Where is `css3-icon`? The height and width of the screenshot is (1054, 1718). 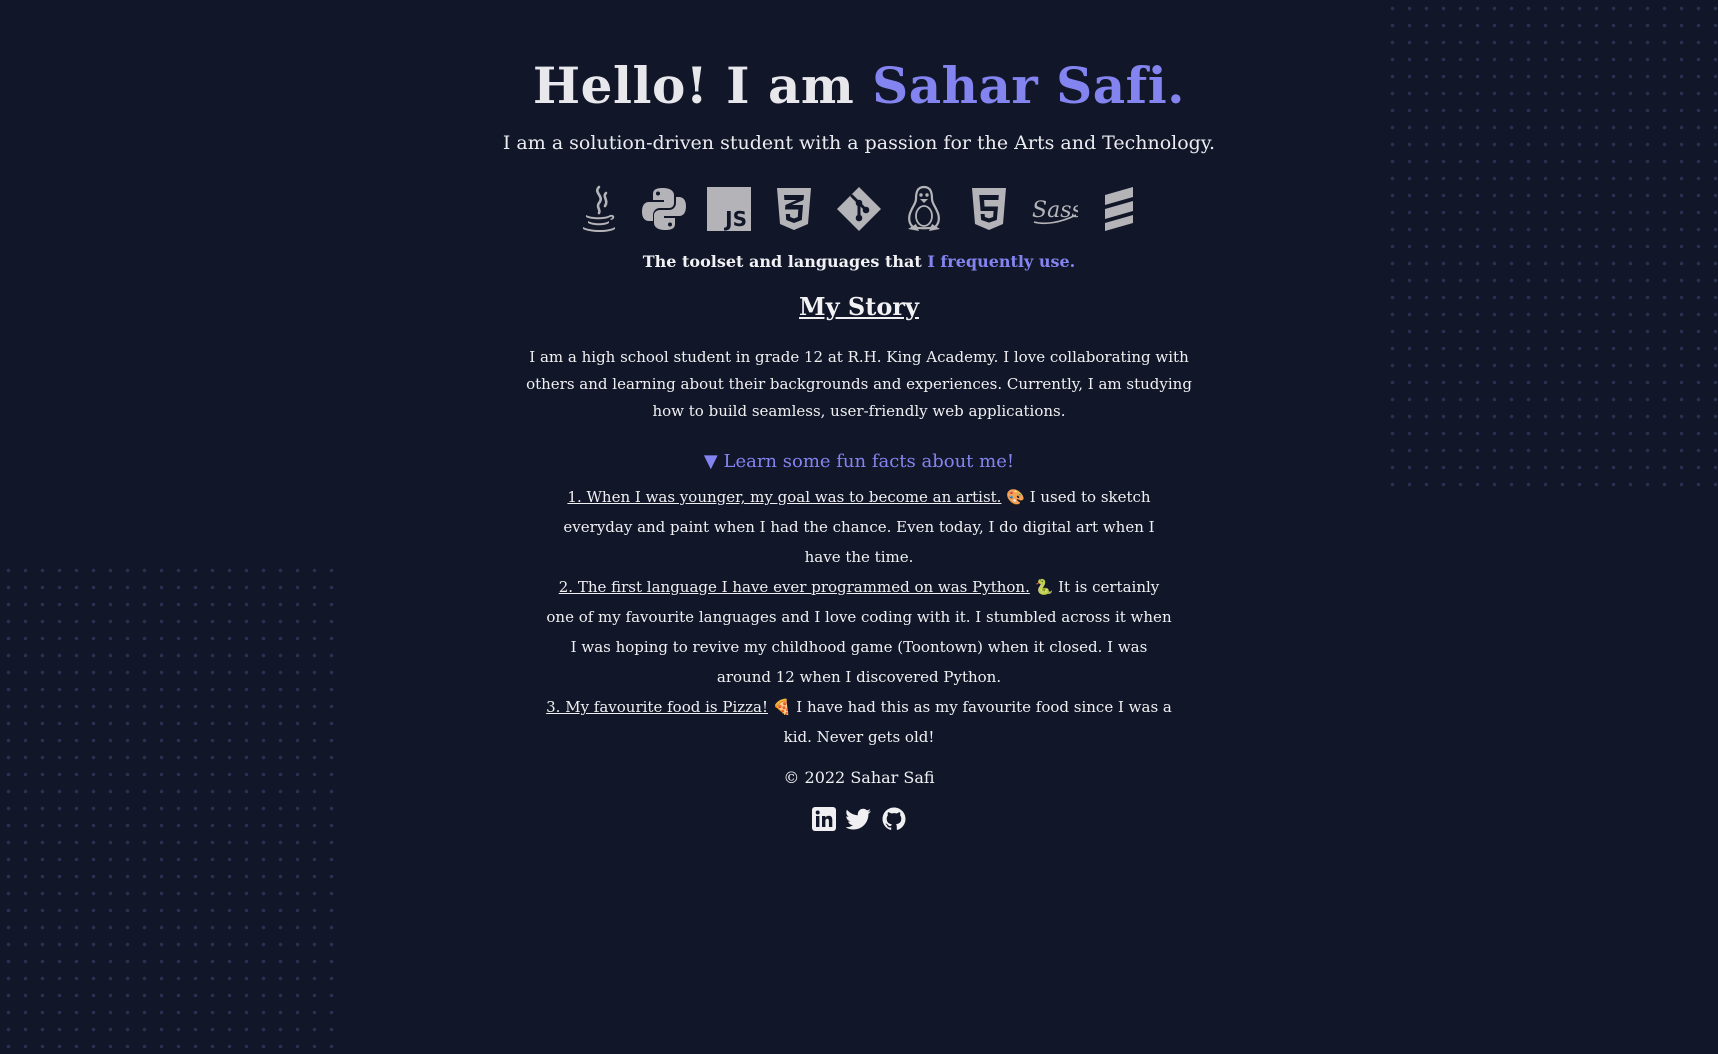 css3-icon is located at coordinates (794, 209).